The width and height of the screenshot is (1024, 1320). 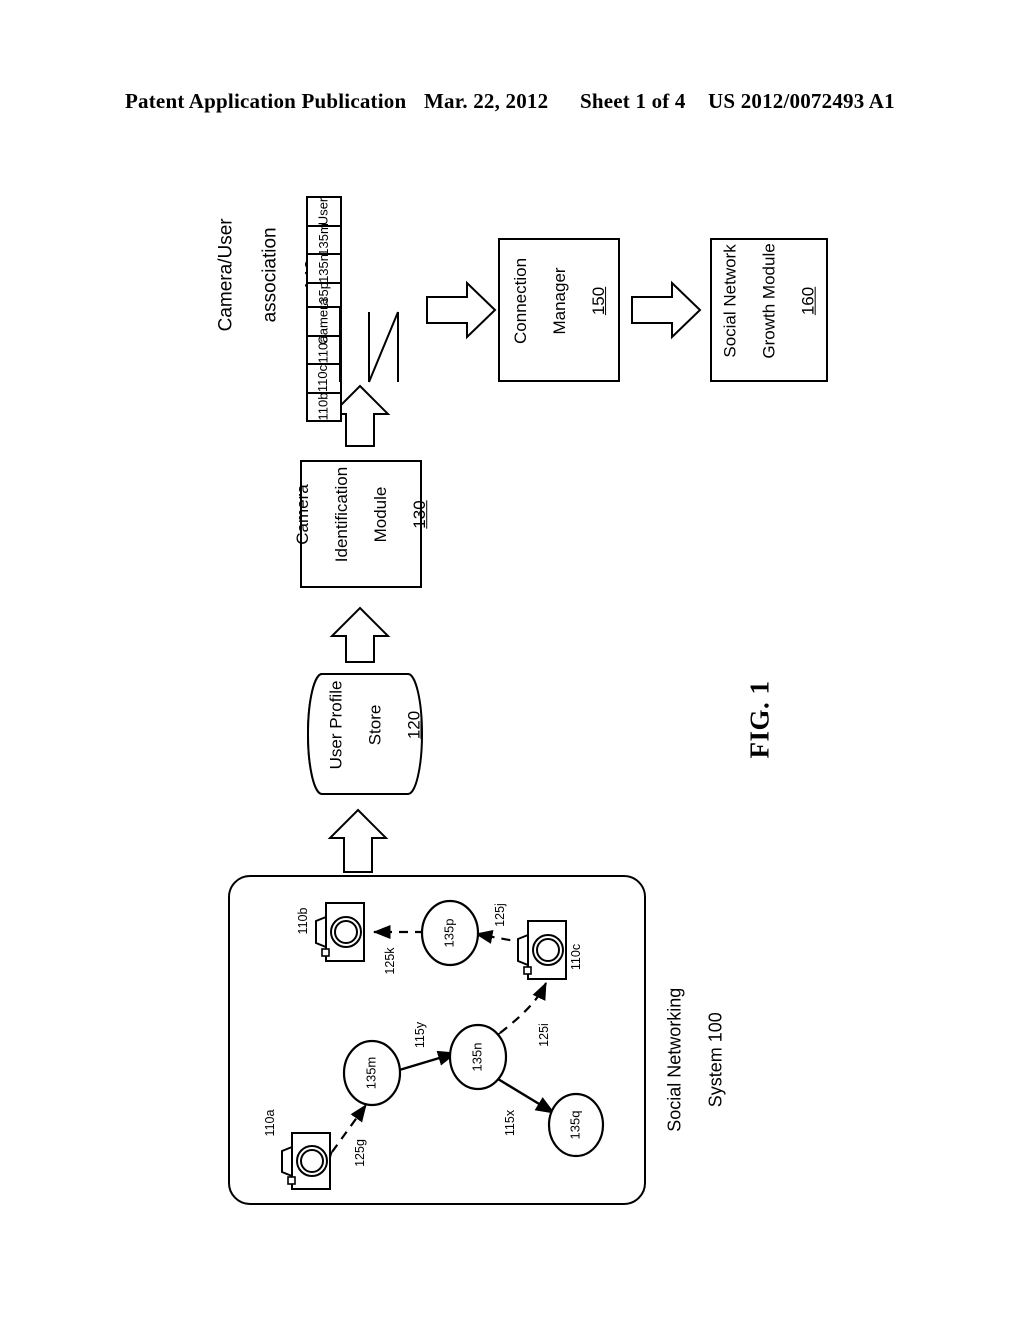 What do you see at coordinates (730, 300) in the screenshot?
I see `sngm-line1: Social Network` at bounding box center [730, 300].